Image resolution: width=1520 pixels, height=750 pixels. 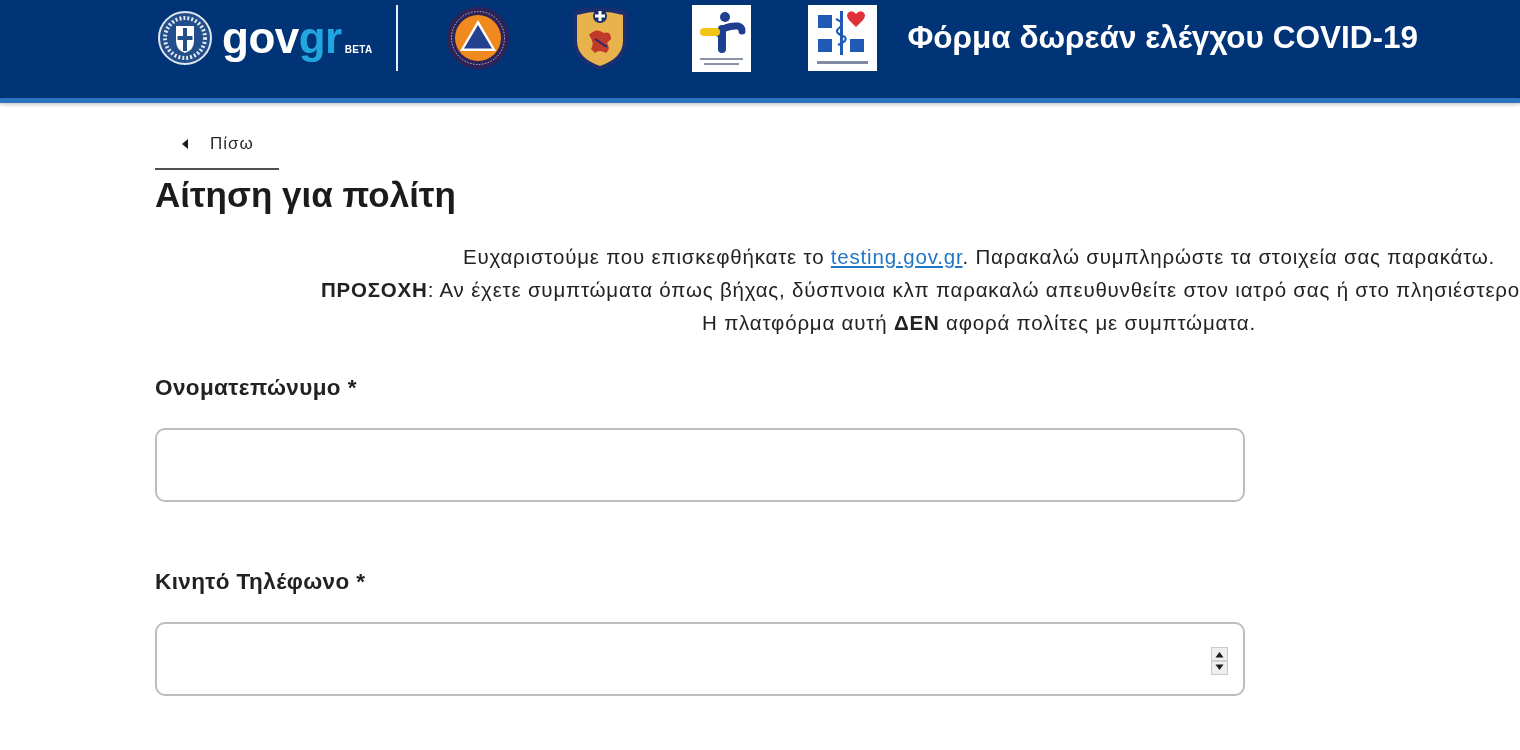 I want to click on field-label: Ονοματεπώνυμο *, so click(x=256, y=387).